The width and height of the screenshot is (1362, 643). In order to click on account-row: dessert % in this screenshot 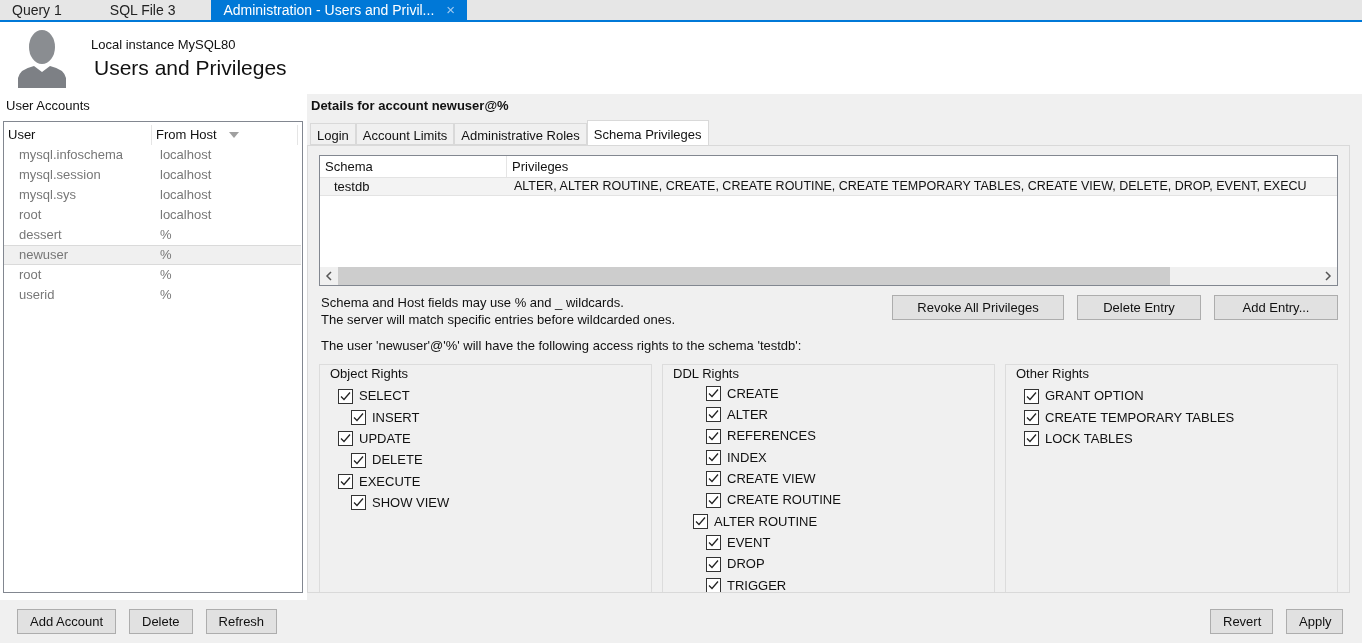, I will do `click(152, 235)`.